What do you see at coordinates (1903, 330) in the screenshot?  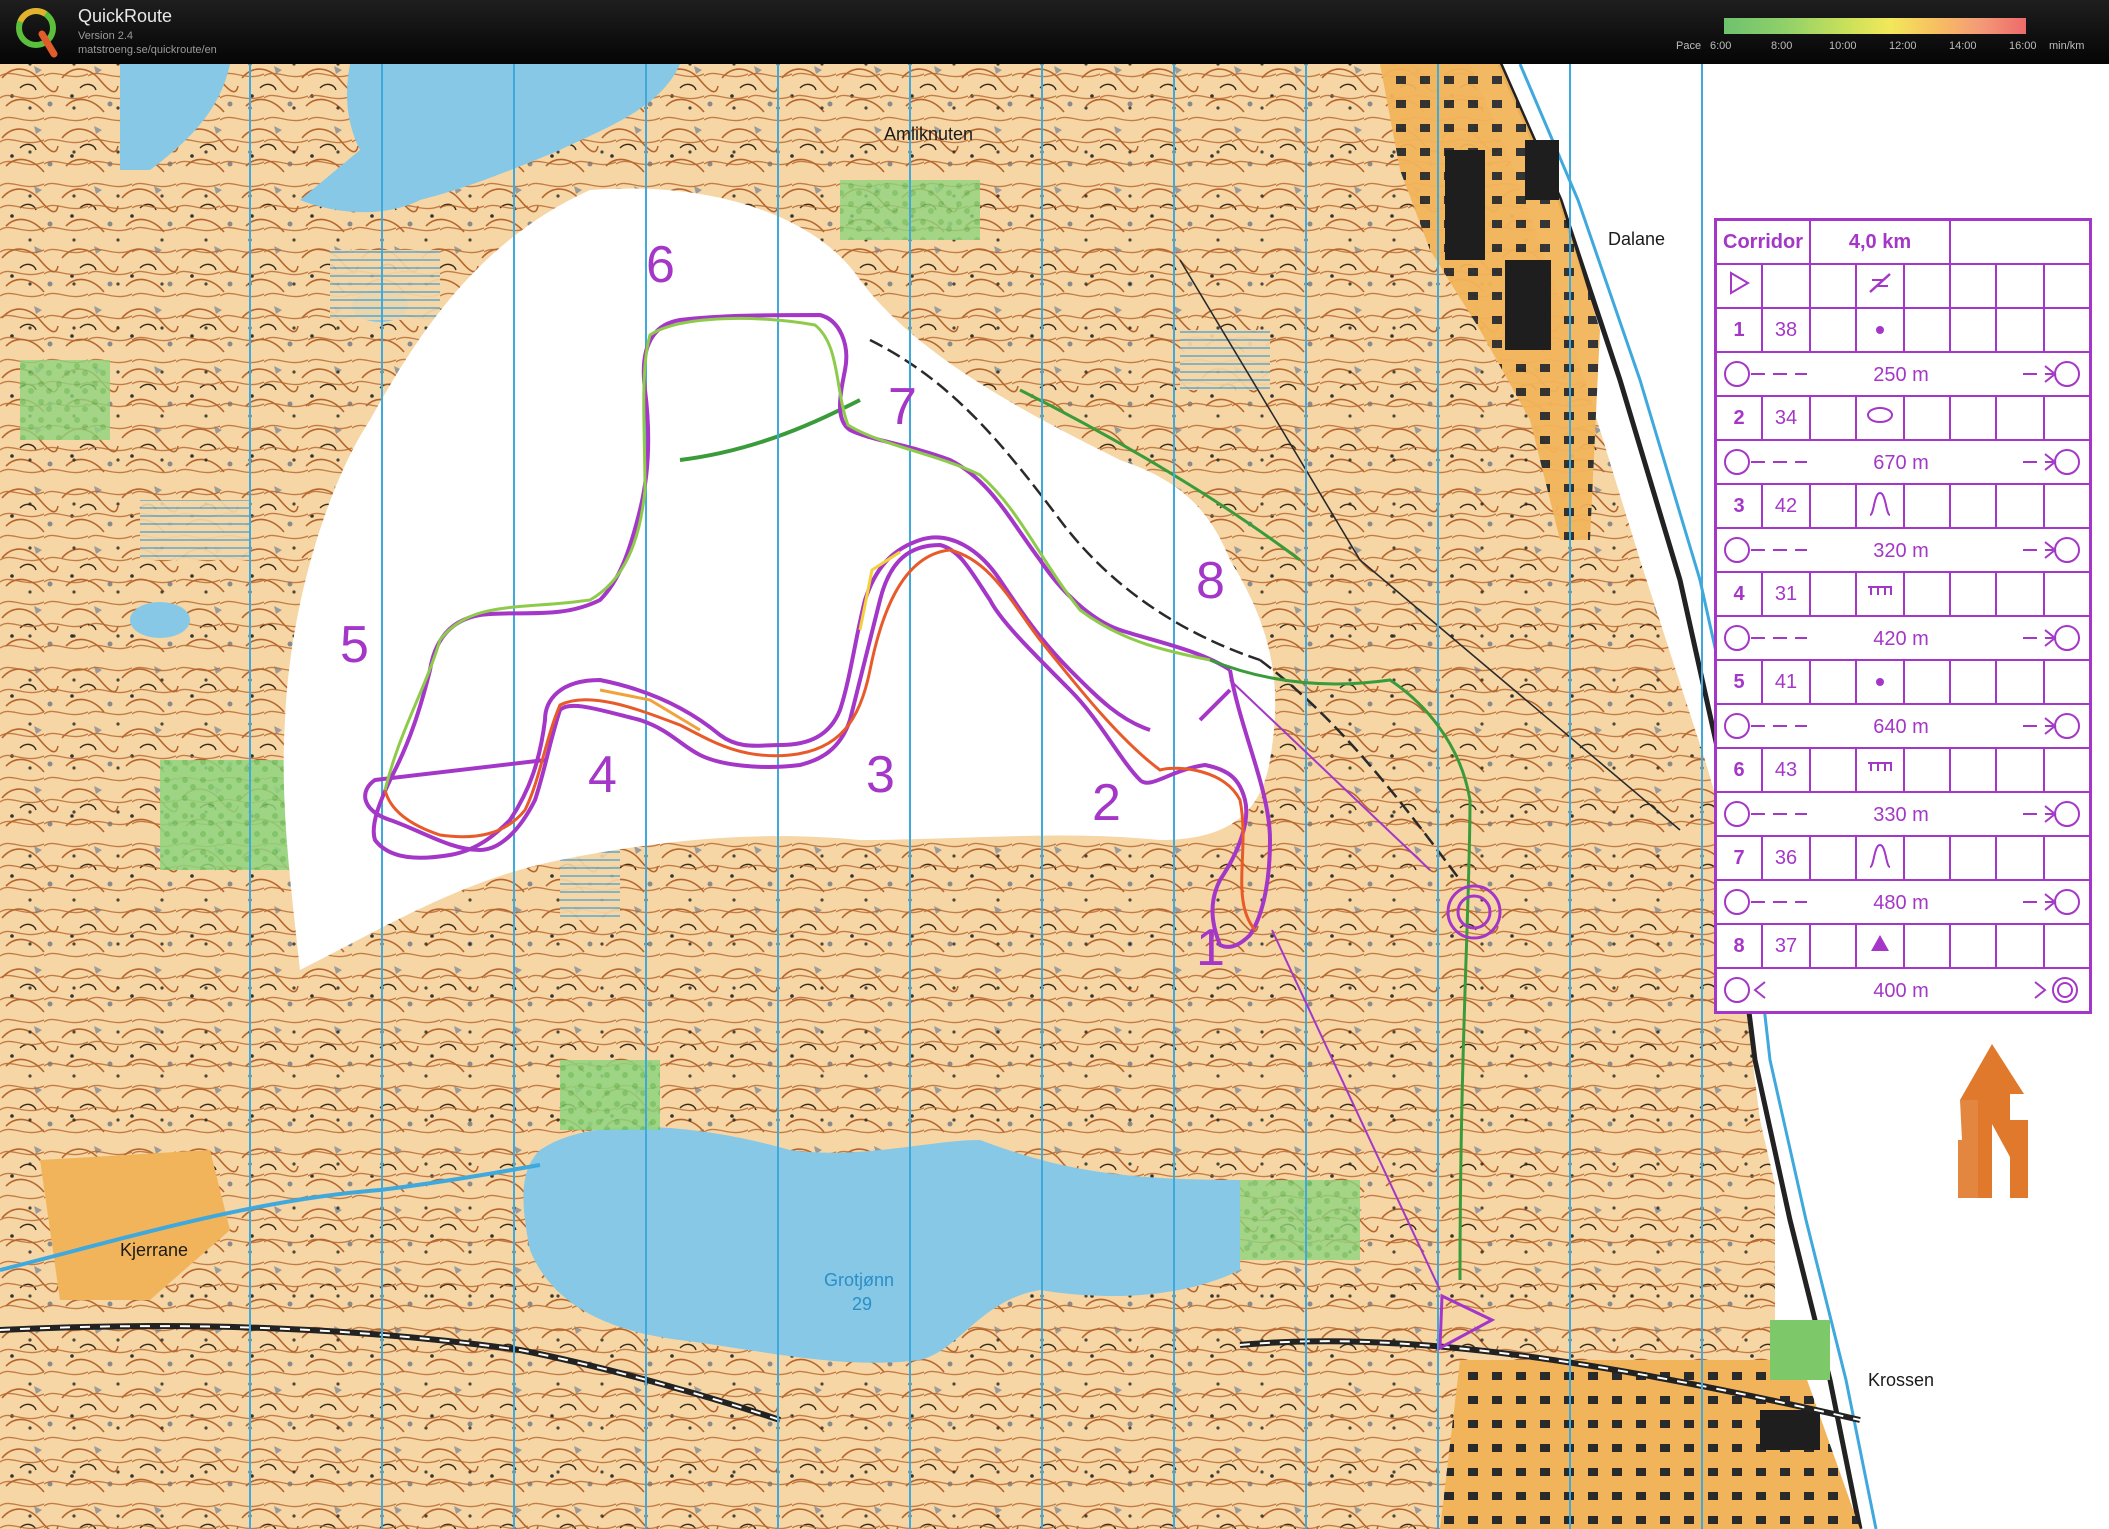 I see `control-row: 1 38` at bounding box center [1903, 330].